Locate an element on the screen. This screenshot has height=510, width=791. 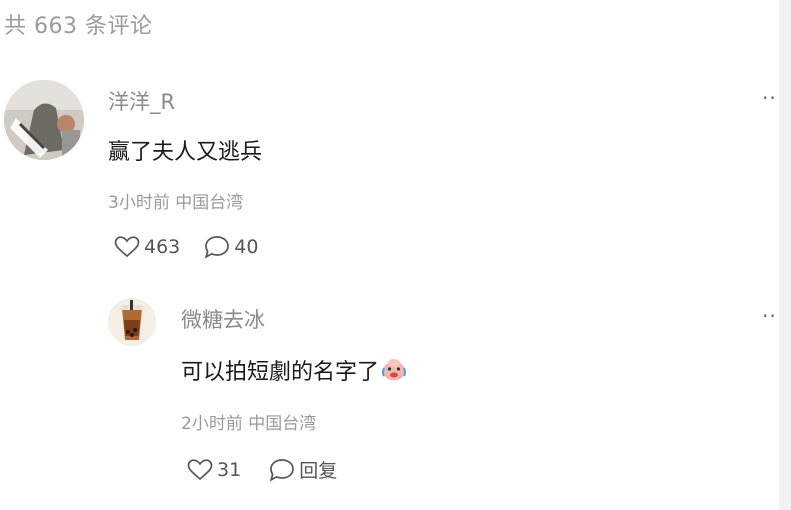
reply-button: 40 is located at coordinates (231, 247).